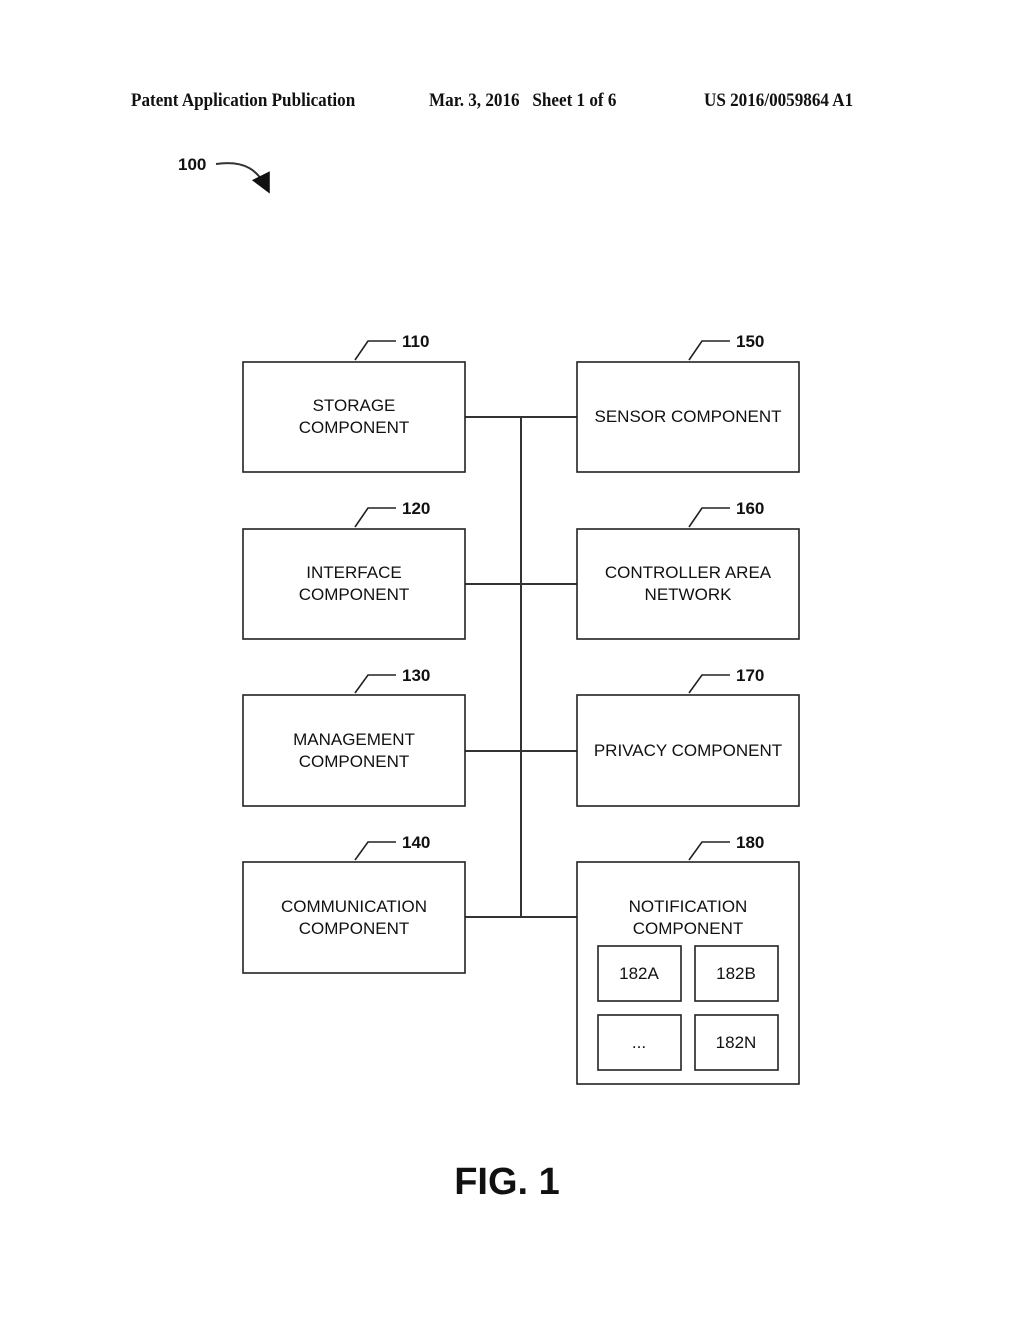 This screenshot has height=1320, width=1024. Describe the element at coordinates (416, 675) in the screenshot. I see `ref-130: 130` at that location.